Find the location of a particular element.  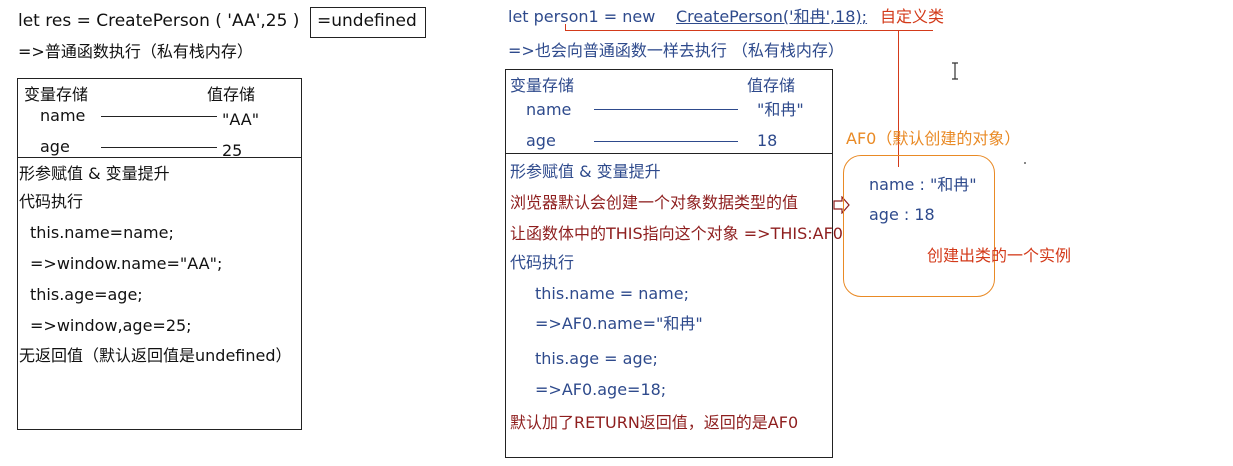

right-val-header: 值存储 is located at coordinates (771, 85).